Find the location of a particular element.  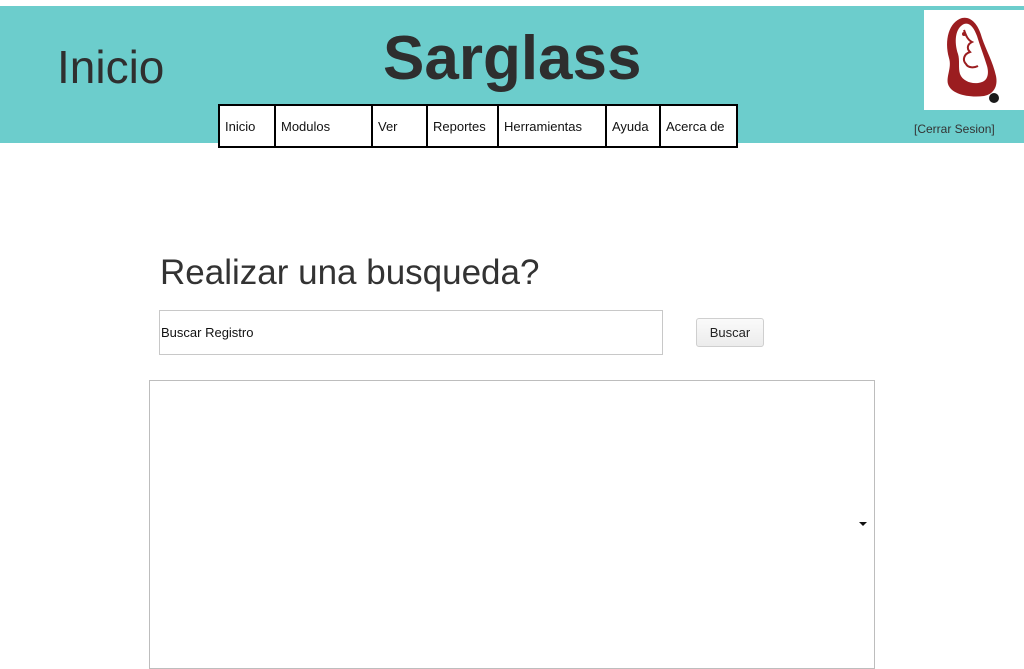

logout-link: [Cerrar Sesion] is located at coordinates (954, 129).